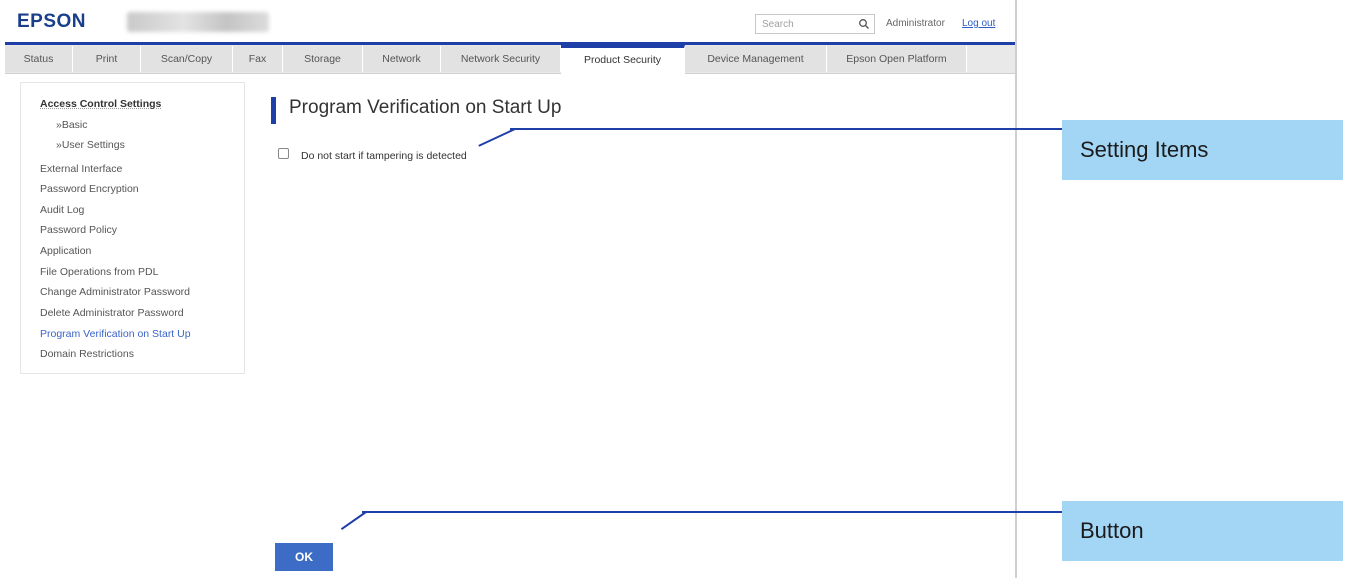  What do you see at coordinates (87, 354) in the screenshot?
I see `sidebar-item-domain-restrictions: Domain Restrictions` at bounding box center [87, 354].